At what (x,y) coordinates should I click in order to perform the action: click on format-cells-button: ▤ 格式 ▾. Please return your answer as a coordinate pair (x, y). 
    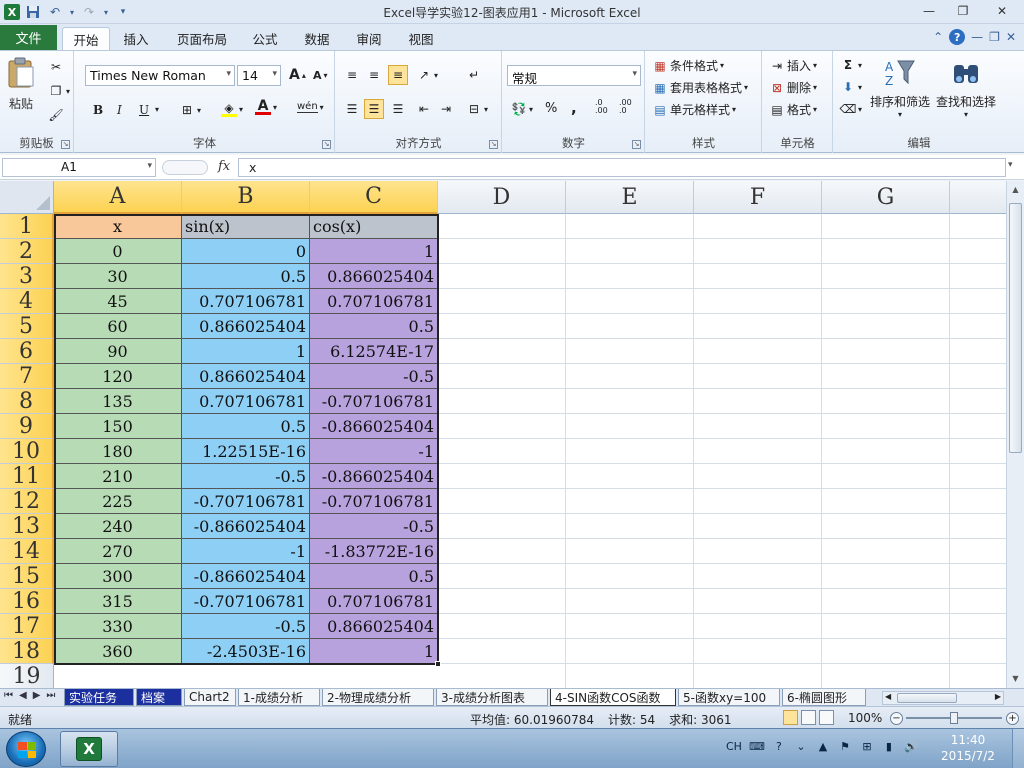
    Looking at the image, I should click on (793, 109).